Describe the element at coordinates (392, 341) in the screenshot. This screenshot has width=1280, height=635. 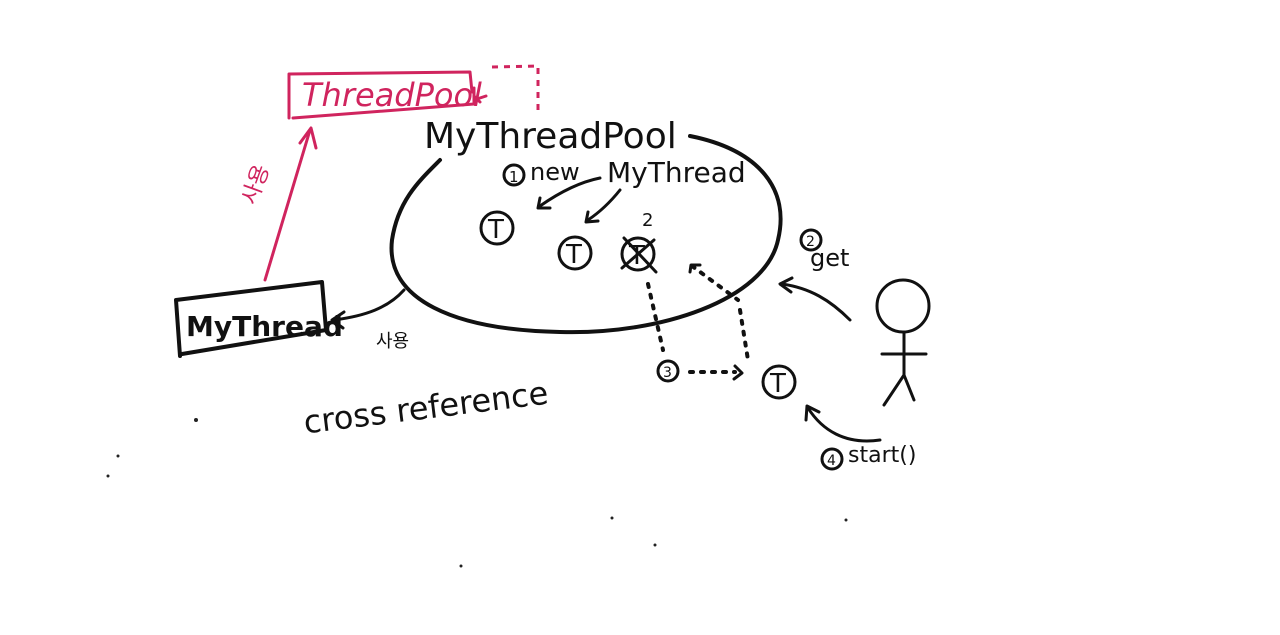
I see `uses-label-bottom: 사용` at that location.